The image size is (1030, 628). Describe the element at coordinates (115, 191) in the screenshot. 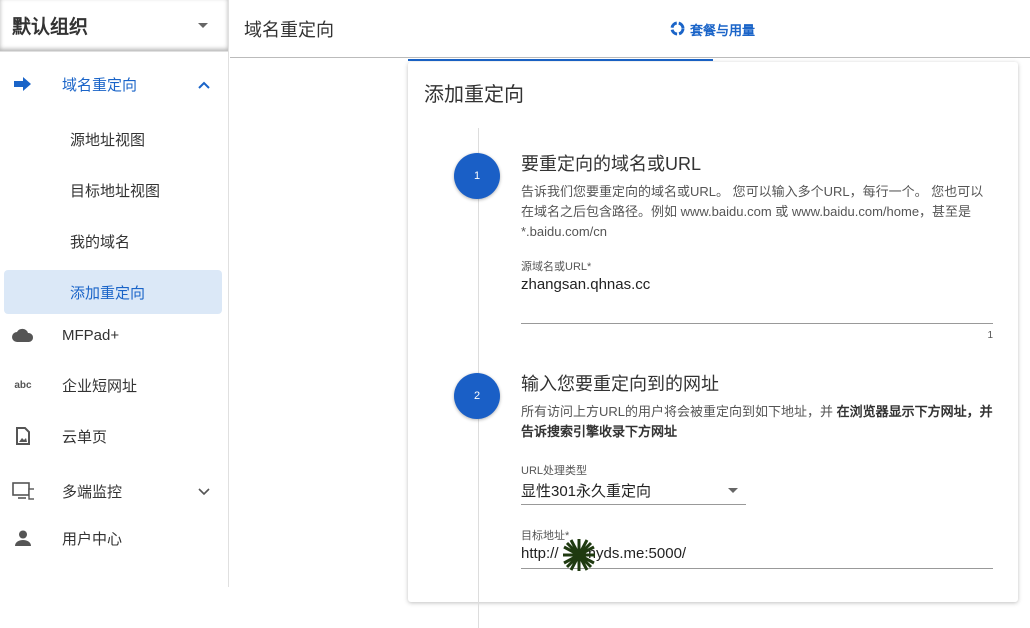

I see `sidebar-item-label: 目标地址视图` at that location.